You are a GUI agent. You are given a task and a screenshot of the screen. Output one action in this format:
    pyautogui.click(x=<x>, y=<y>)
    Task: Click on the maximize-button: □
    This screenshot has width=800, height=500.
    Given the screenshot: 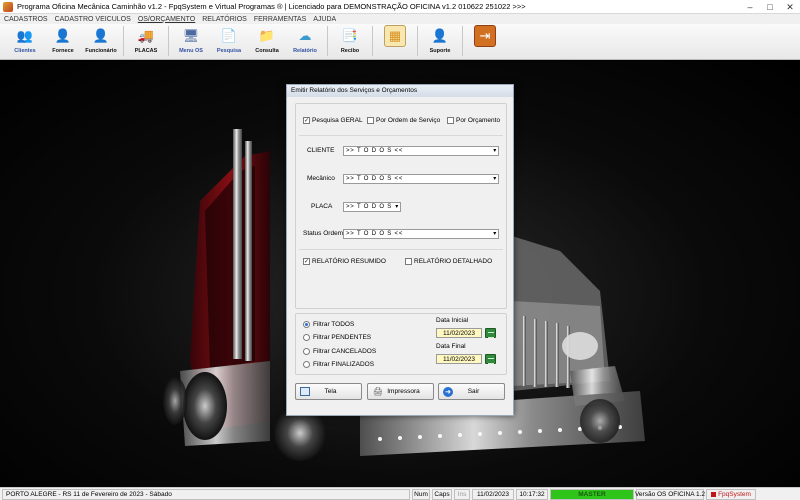 What is the action you would take?
    pyautogui.click(x=770, y=7)
    